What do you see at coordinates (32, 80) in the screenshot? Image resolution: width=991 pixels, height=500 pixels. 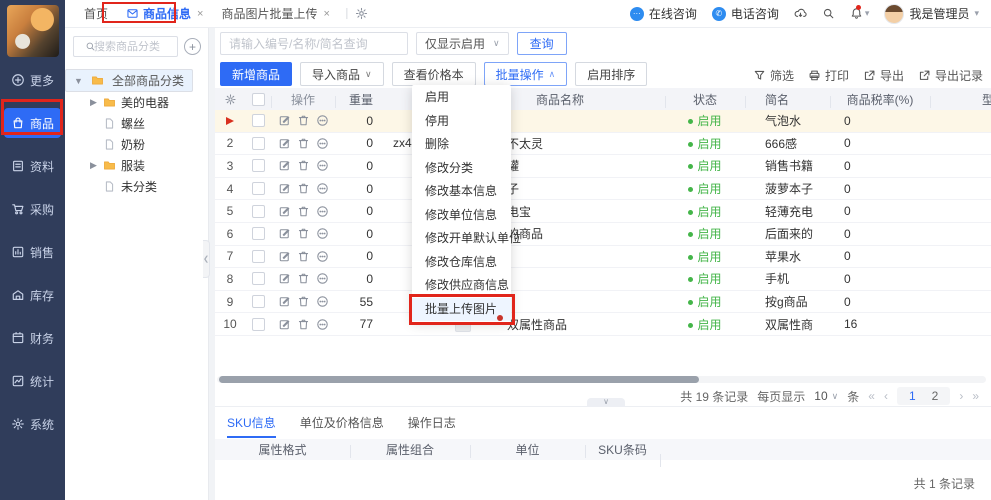 I see `sidebar-item-more: 更多` at bounding box center [32, 80].